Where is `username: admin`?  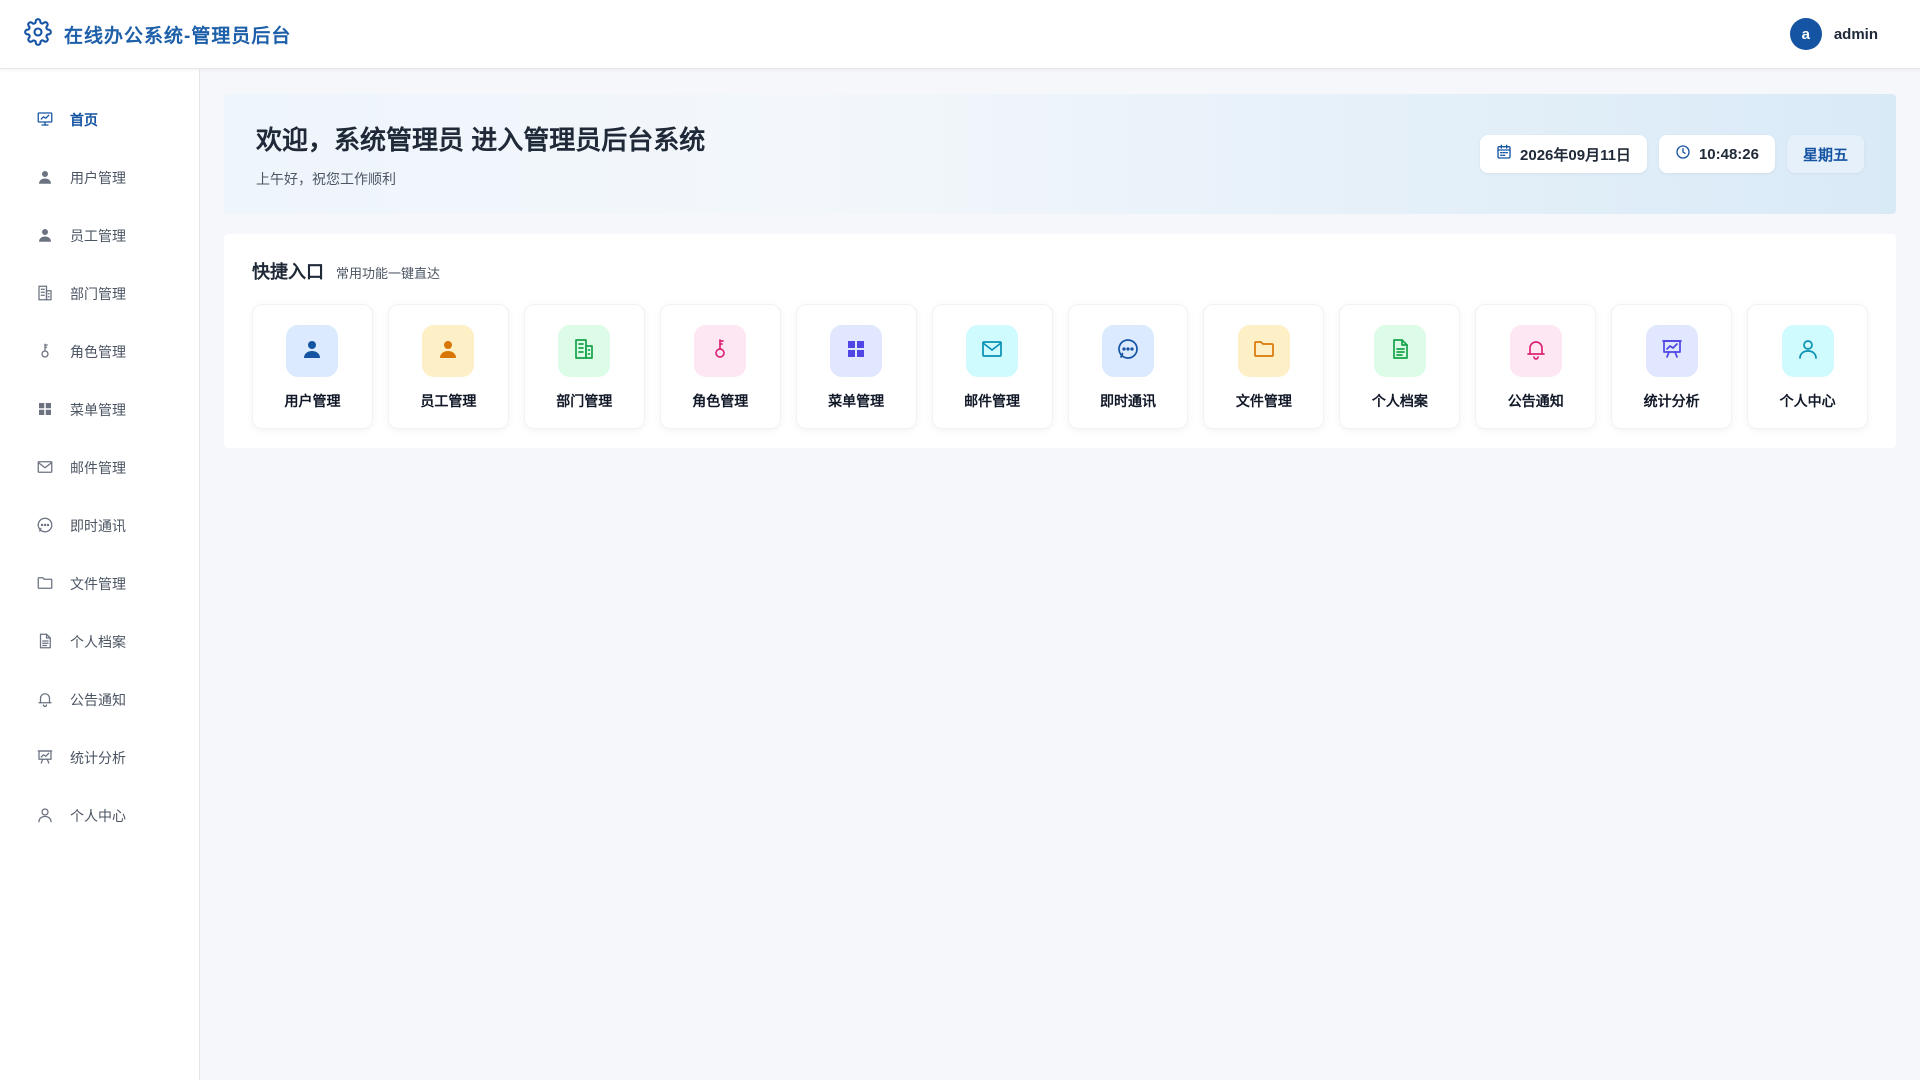
username: admin is located at coordinates (1856, 34).